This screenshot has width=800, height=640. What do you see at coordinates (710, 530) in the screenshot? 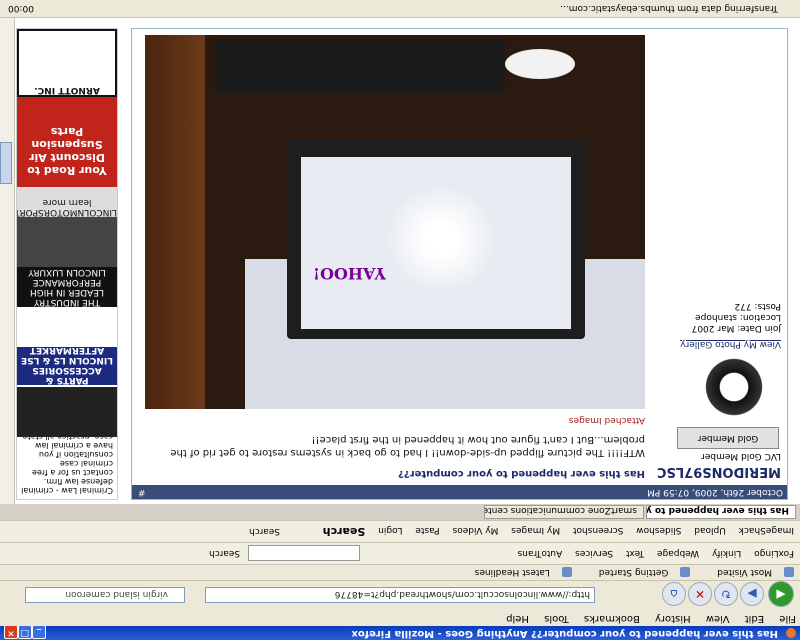
I see `toolbar-upload: Upload` at bounding box center [710, 530].